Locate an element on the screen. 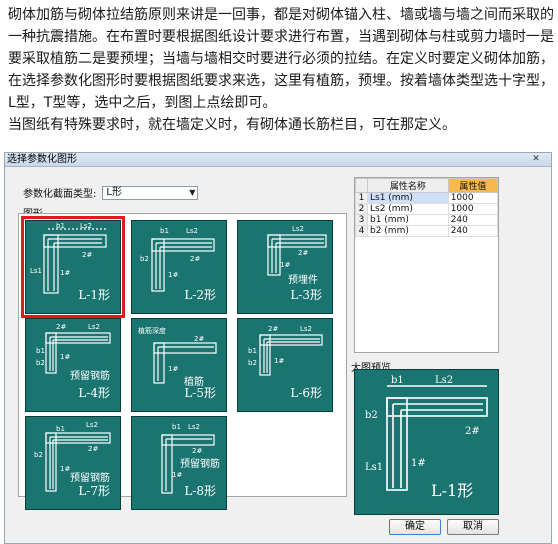  preview-label-2: 2# is located at coordinates (472, 431).